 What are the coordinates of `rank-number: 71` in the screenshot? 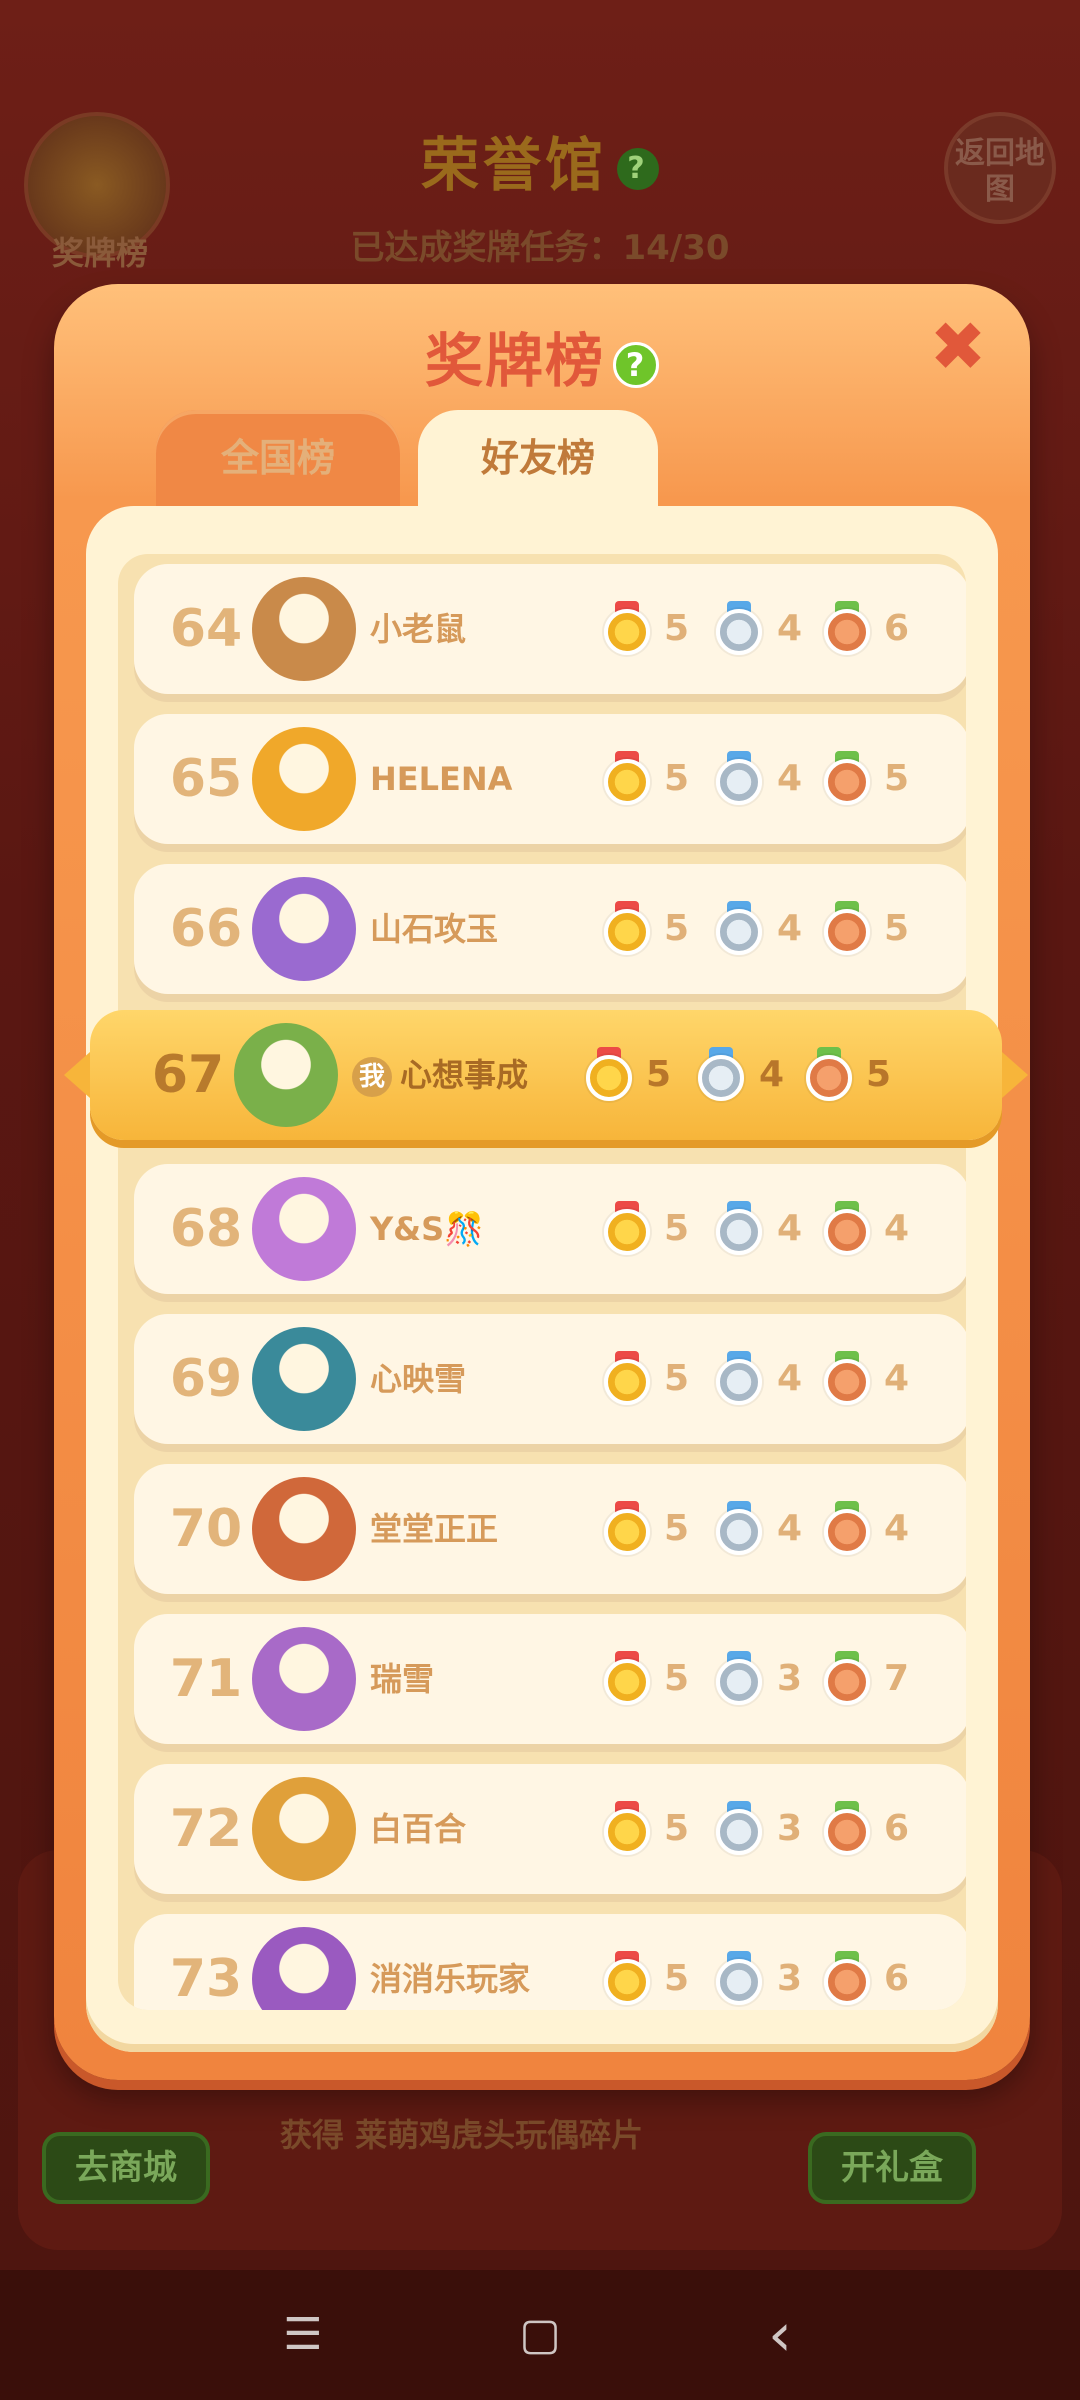 It's located at (206, 1679).